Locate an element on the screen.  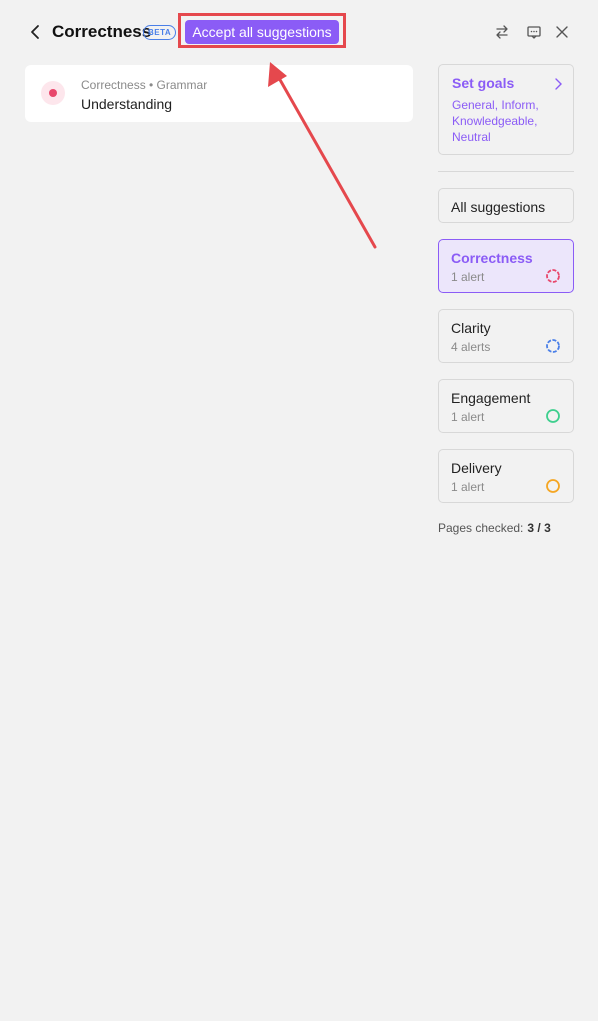
suggestion-card: Correctness • Grammar Understanding is located at coordinates (219, 93).